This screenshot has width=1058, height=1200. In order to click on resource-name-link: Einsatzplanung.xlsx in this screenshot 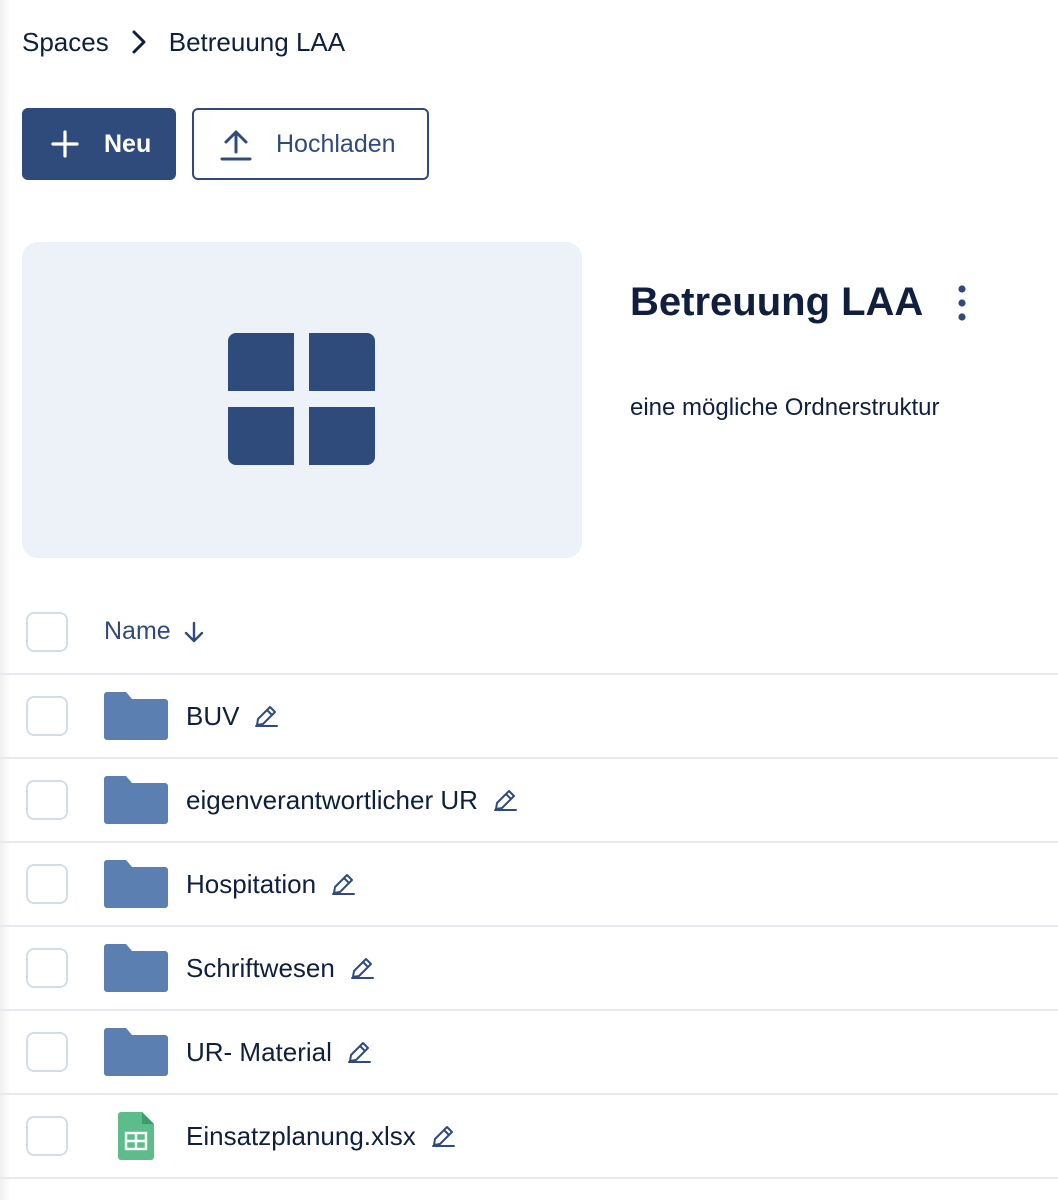, I will do `click(301, 1136)`.